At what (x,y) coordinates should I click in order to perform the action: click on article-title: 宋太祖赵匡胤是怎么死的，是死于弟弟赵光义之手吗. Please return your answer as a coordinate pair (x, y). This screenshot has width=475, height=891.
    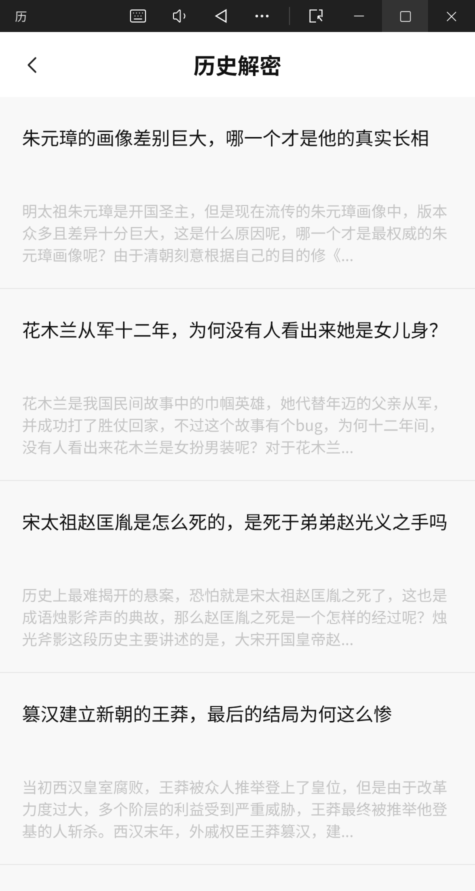
    Looking at the image, I should click on (235, 522).